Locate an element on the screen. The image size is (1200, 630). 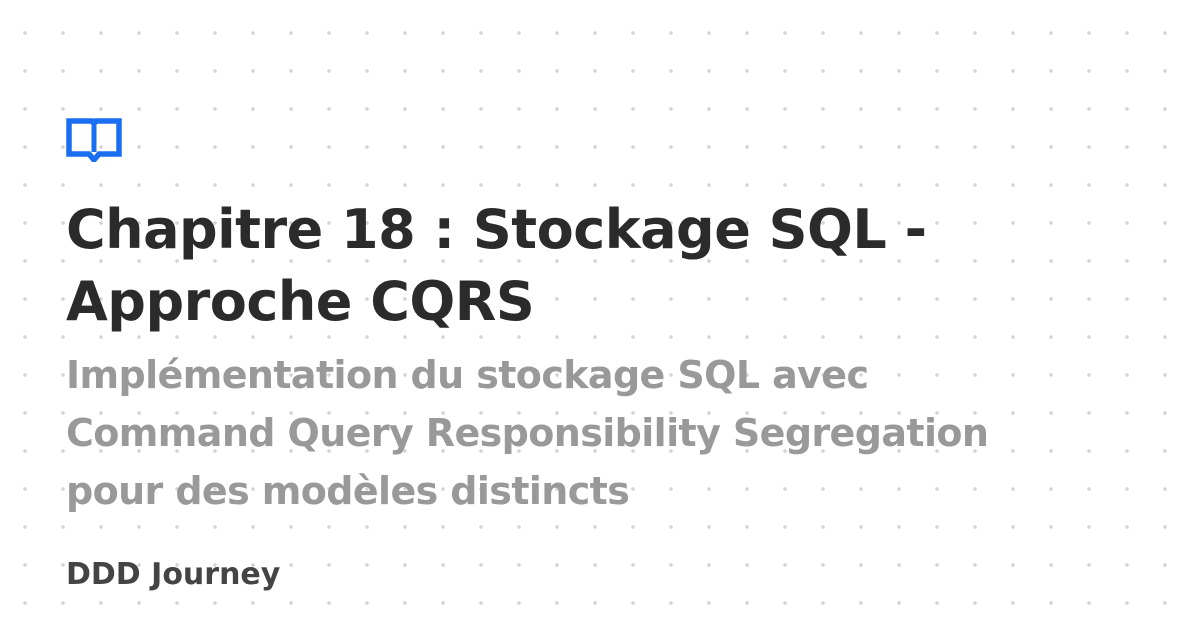
open-book-icon is located at coordinates (94, 140).